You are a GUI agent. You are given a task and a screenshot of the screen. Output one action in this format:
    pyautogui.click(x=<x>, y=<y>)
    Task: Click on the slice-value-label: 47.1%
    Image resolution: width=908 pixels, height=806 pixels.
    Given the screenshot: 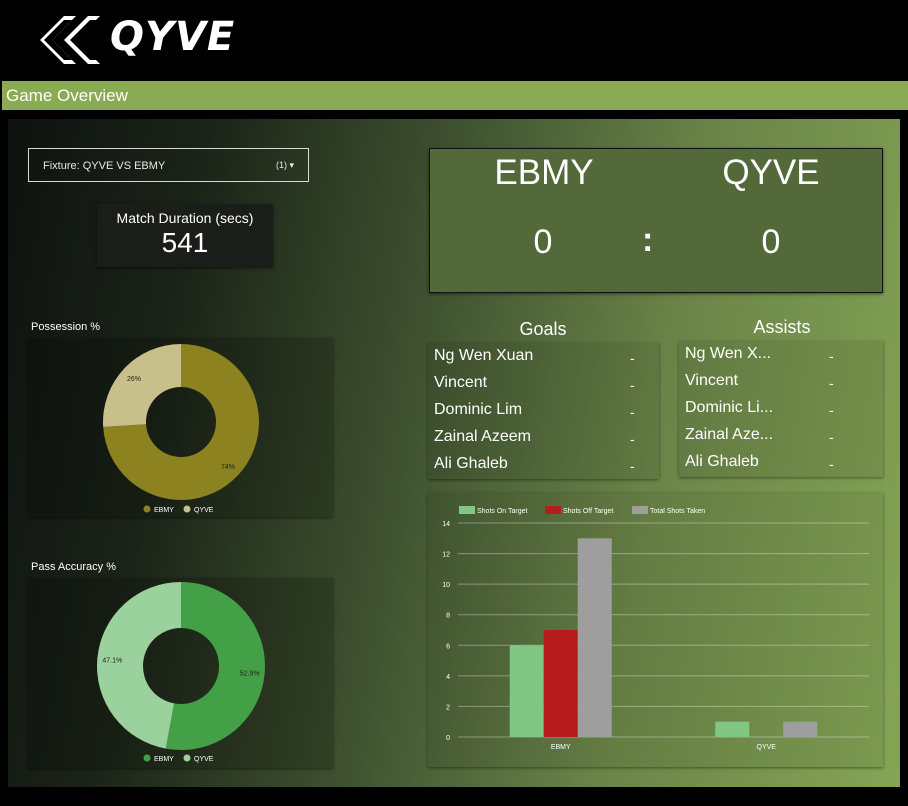 What is the action you would take?
    pyautogui.click(x=112, y=661)
    